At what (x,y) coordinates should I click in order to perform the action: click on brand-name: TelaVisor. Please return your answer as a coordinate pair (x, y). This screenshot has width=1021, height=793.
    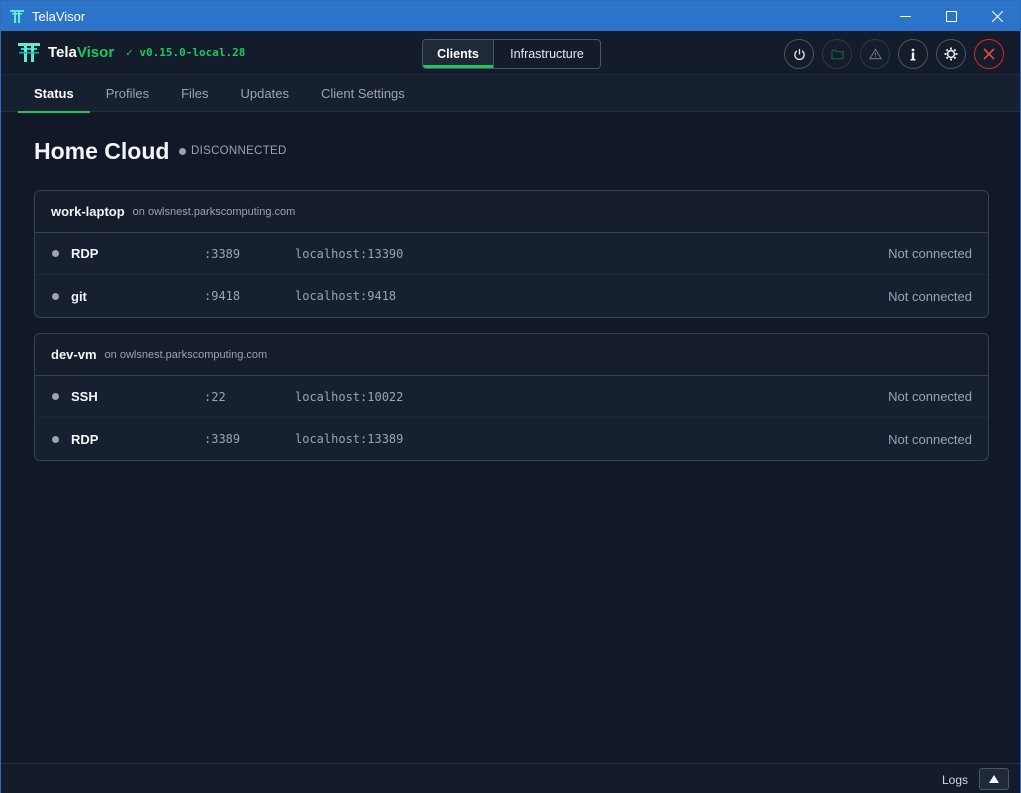
    Looking at the image, I should click on (81, 52).